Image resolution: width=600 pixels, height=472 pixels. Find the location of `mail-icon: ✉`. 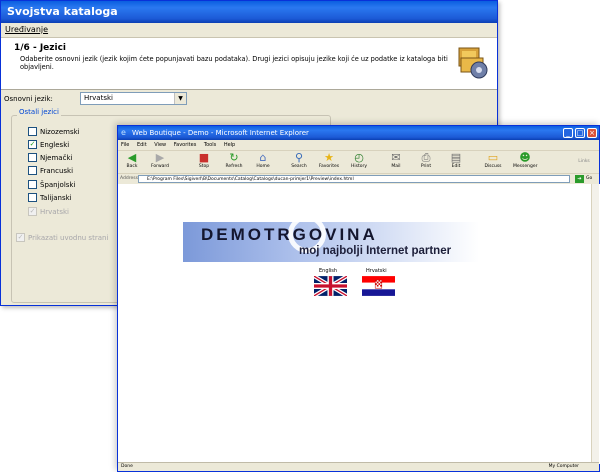

mail-icon: ✉ is located at coordinates (396, 157).